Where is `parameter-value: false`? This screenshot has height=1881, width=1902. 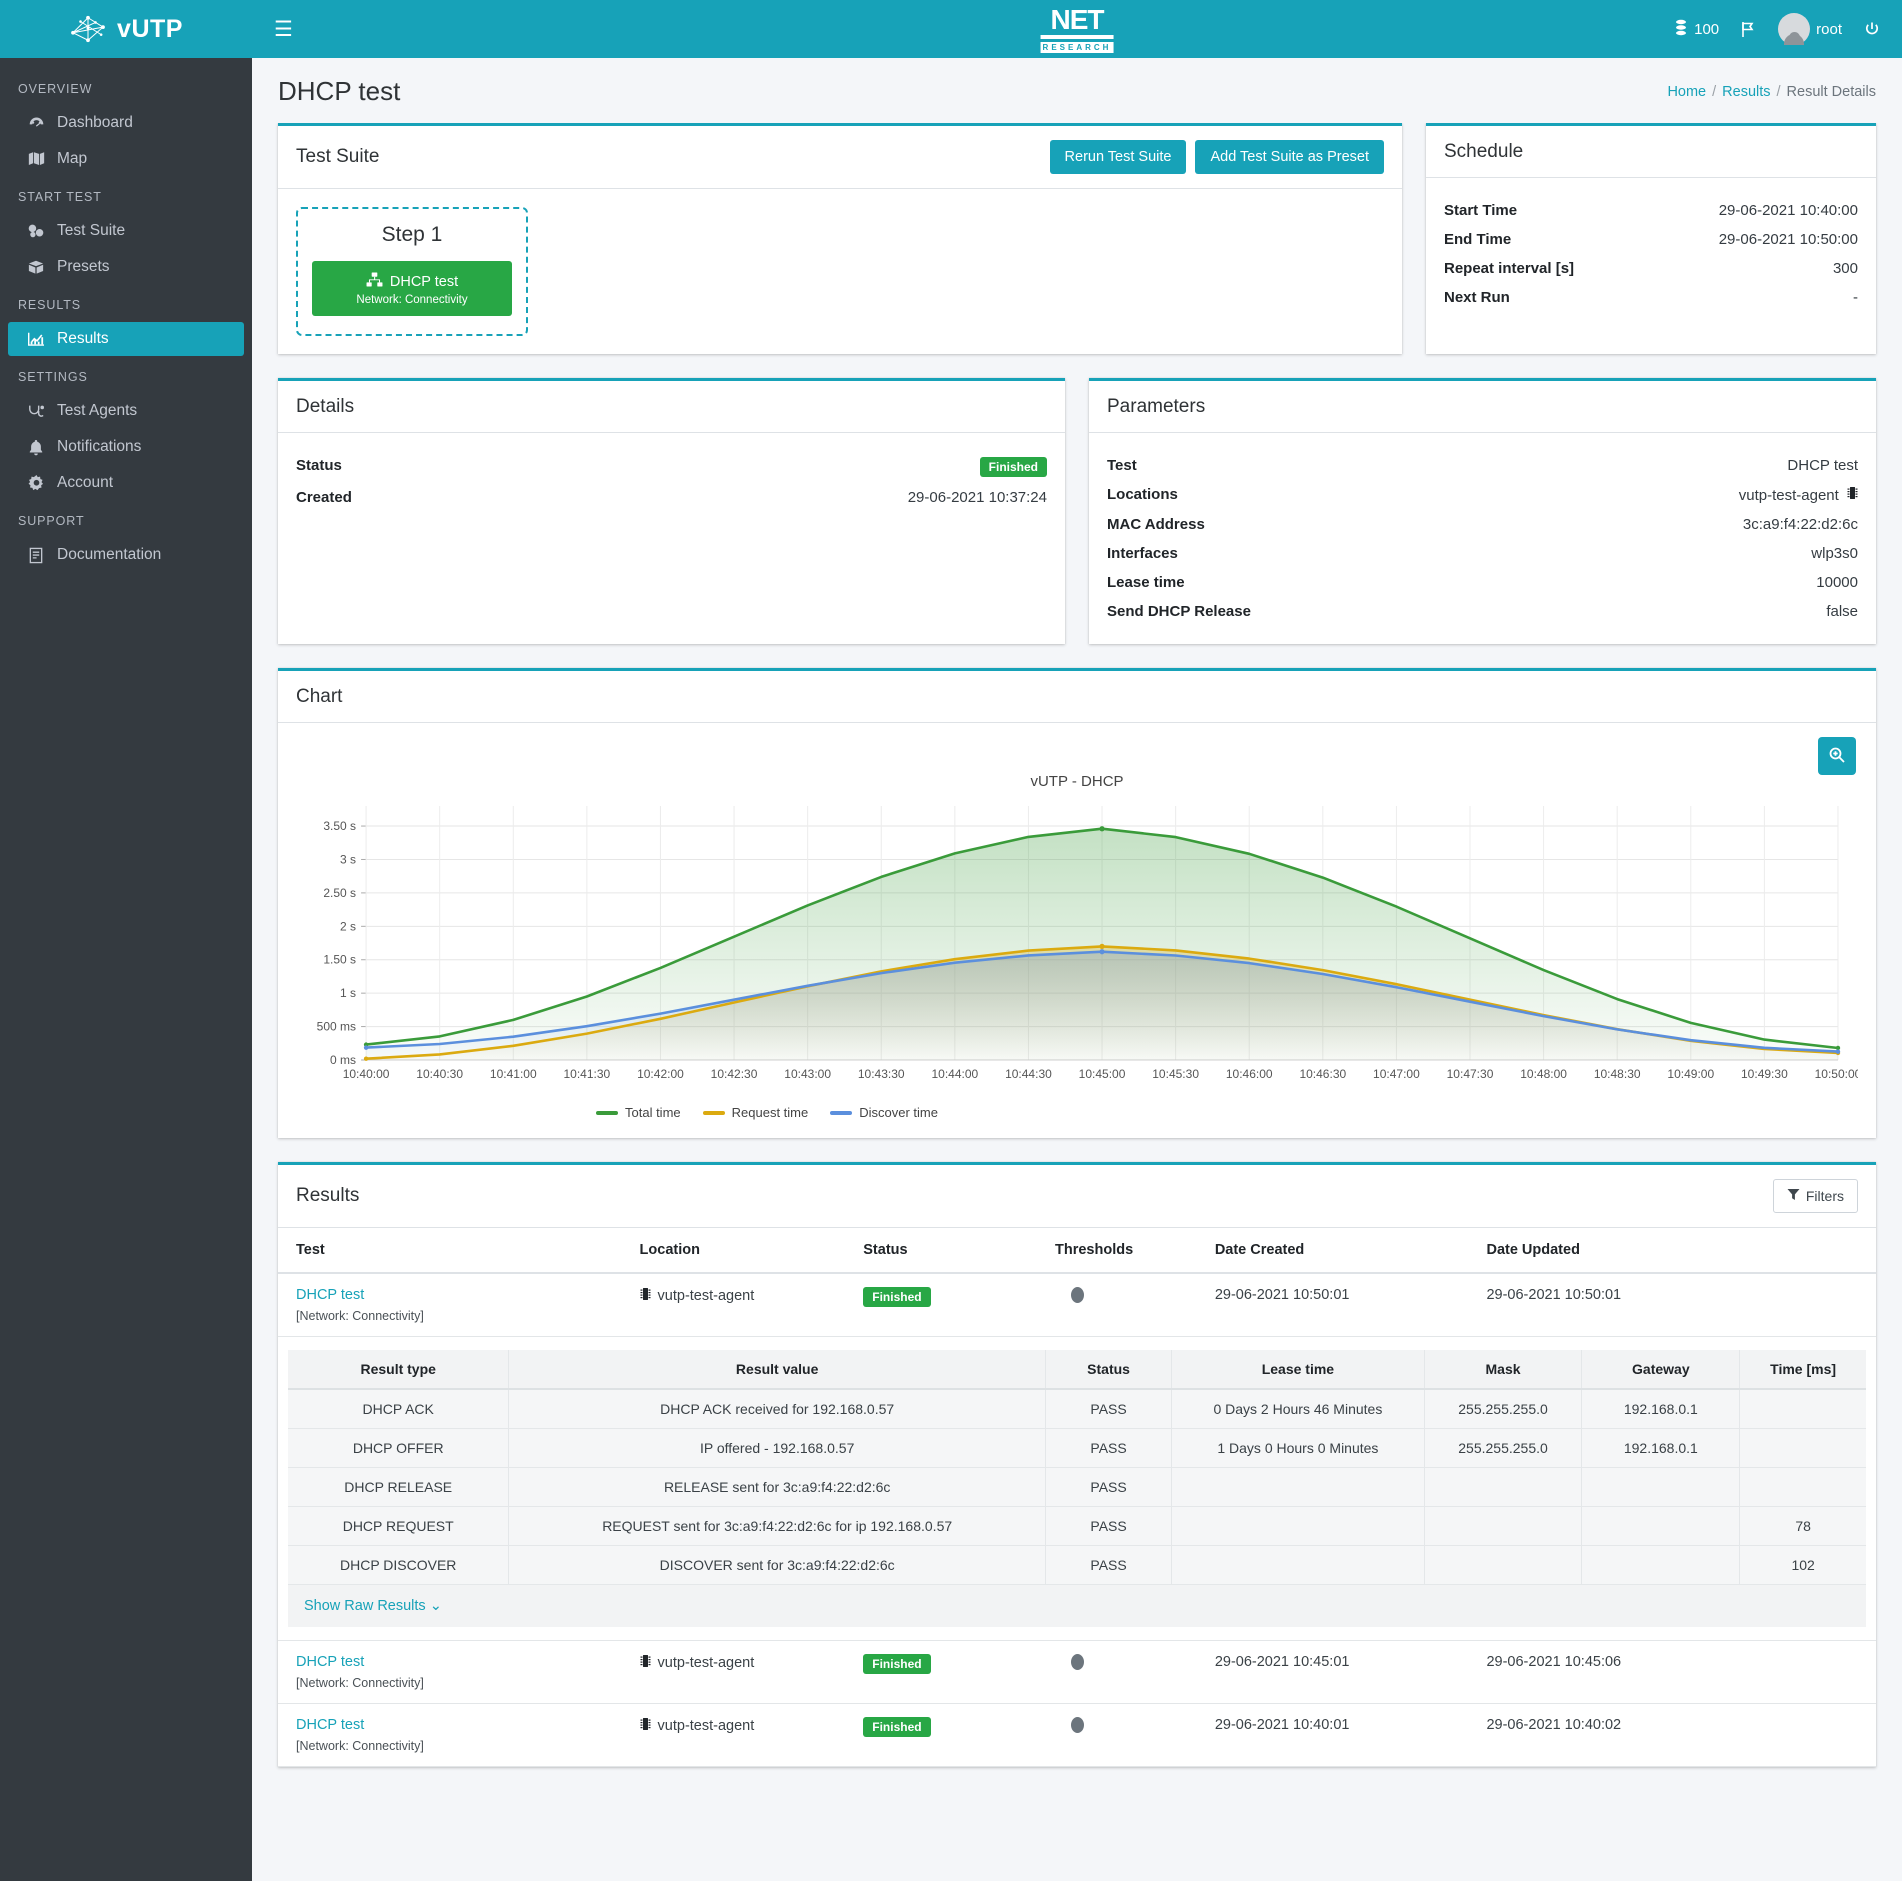 parameter-value: false is located at coordinates (1842, 611).